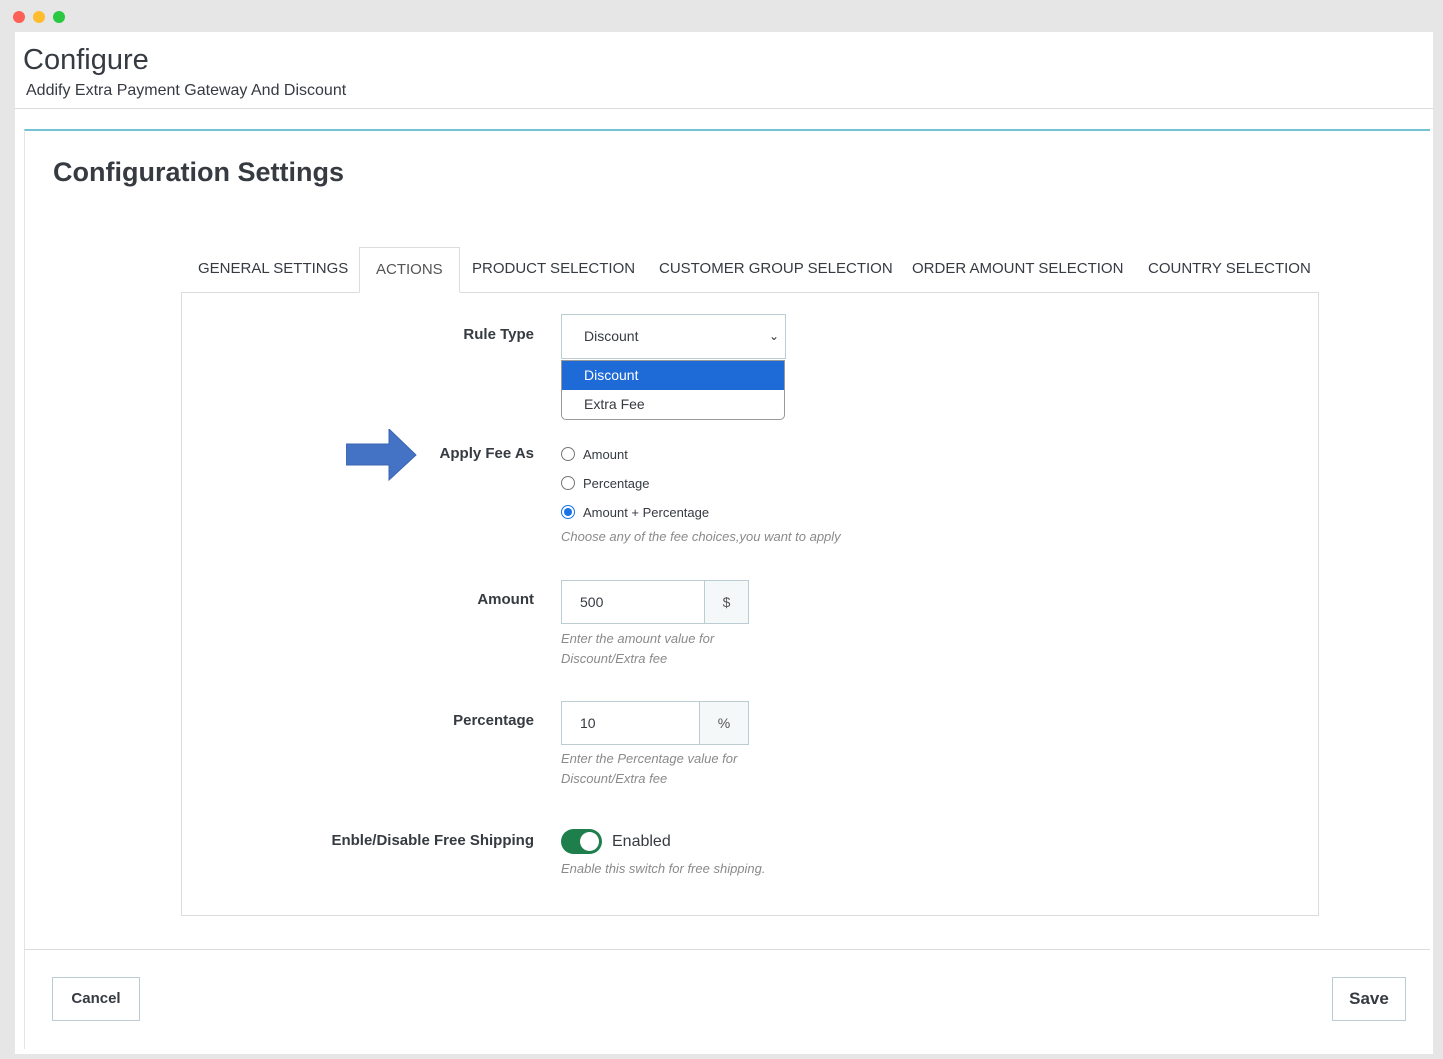 The width and height of the screenshot is (1443, 1059). I want to click on footer-divider, so click(727, 949).